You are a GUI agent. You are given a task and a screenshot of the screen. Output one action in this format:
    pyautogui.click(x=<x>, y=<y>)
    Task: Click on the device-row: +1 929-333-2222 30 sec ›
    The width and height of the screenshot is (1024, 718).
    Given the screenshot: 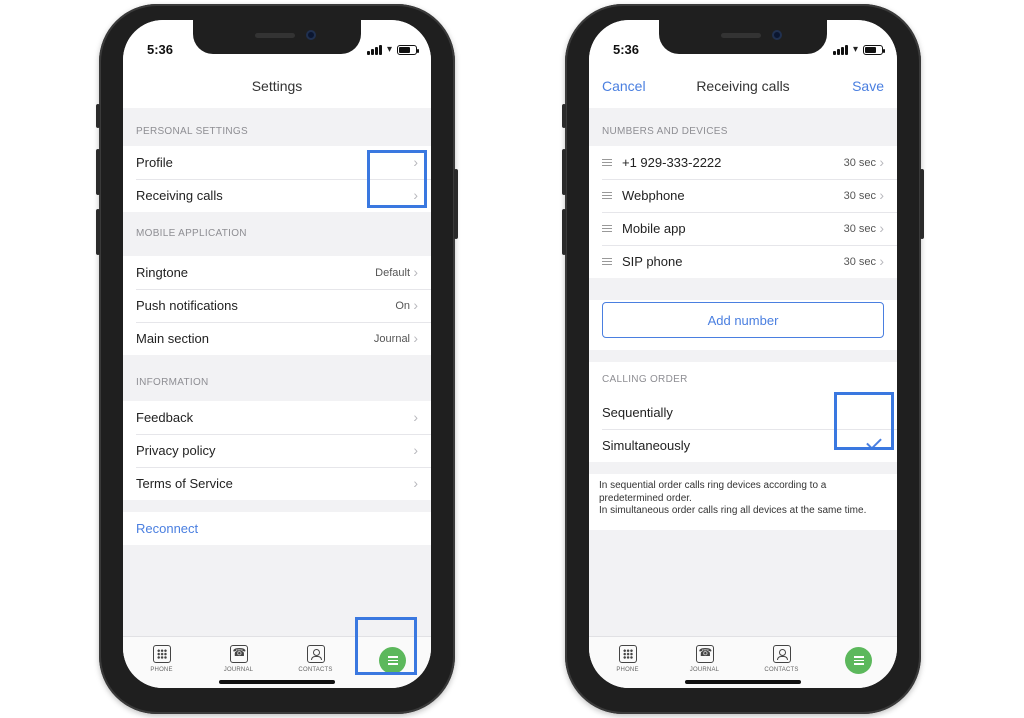 What is the action you would take?
    pyautogui.click(x=743, y=162)
    